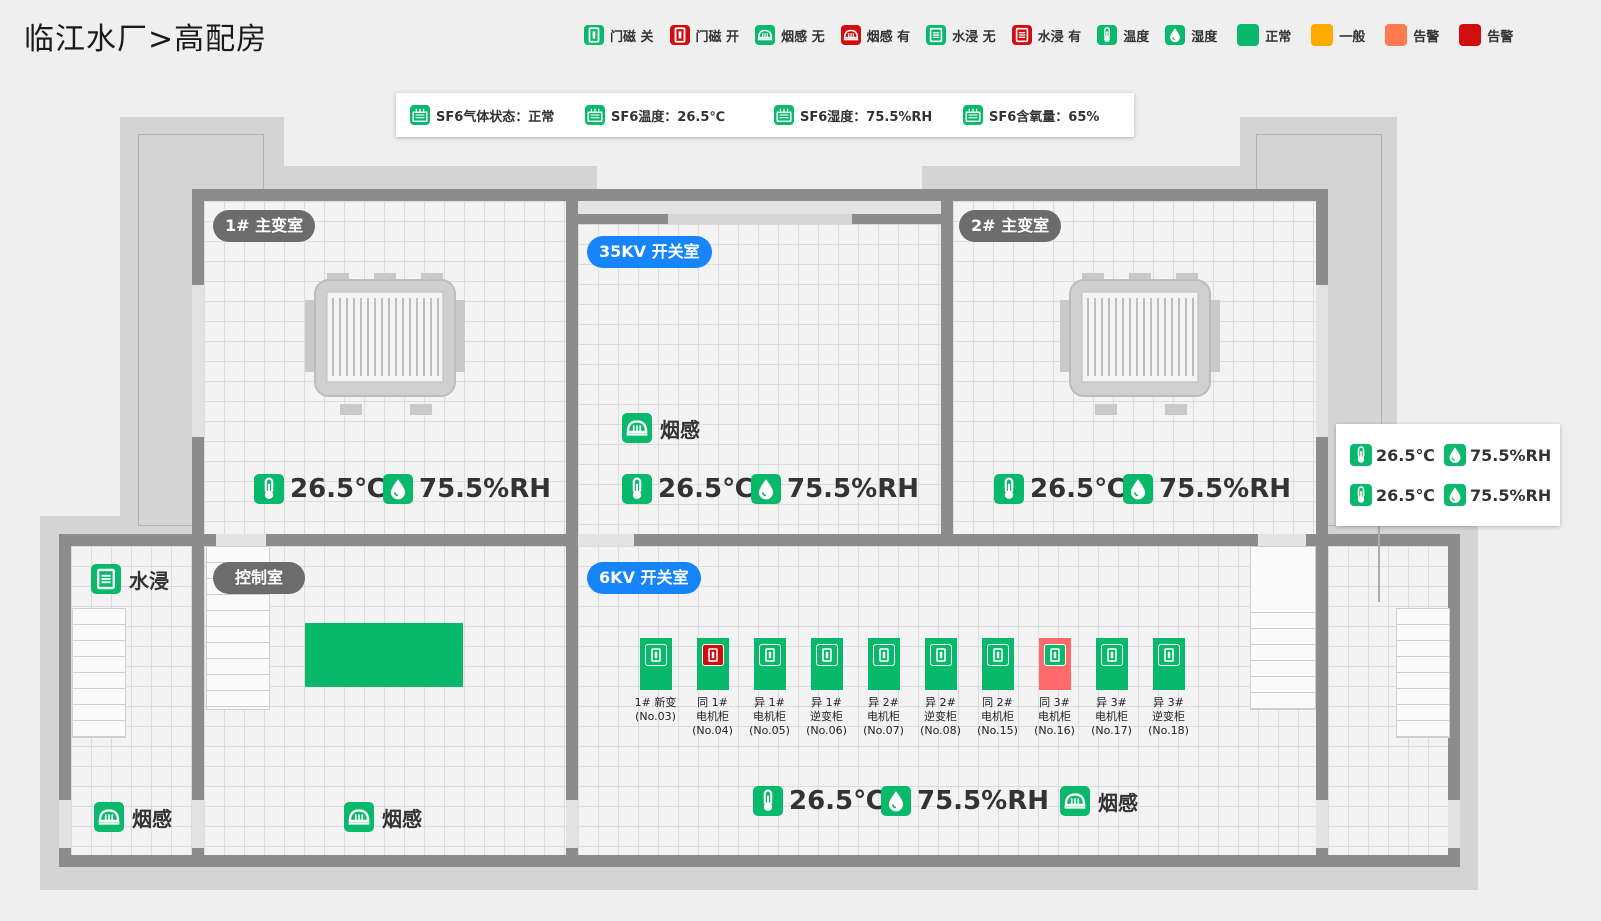 This screenshot has height=921, width=1601. What do you see at coordinates (1010, 226) in the screenshot?
I see `room-label-transformer-2: 2# 主变室` at bounding box center [1010, 226].